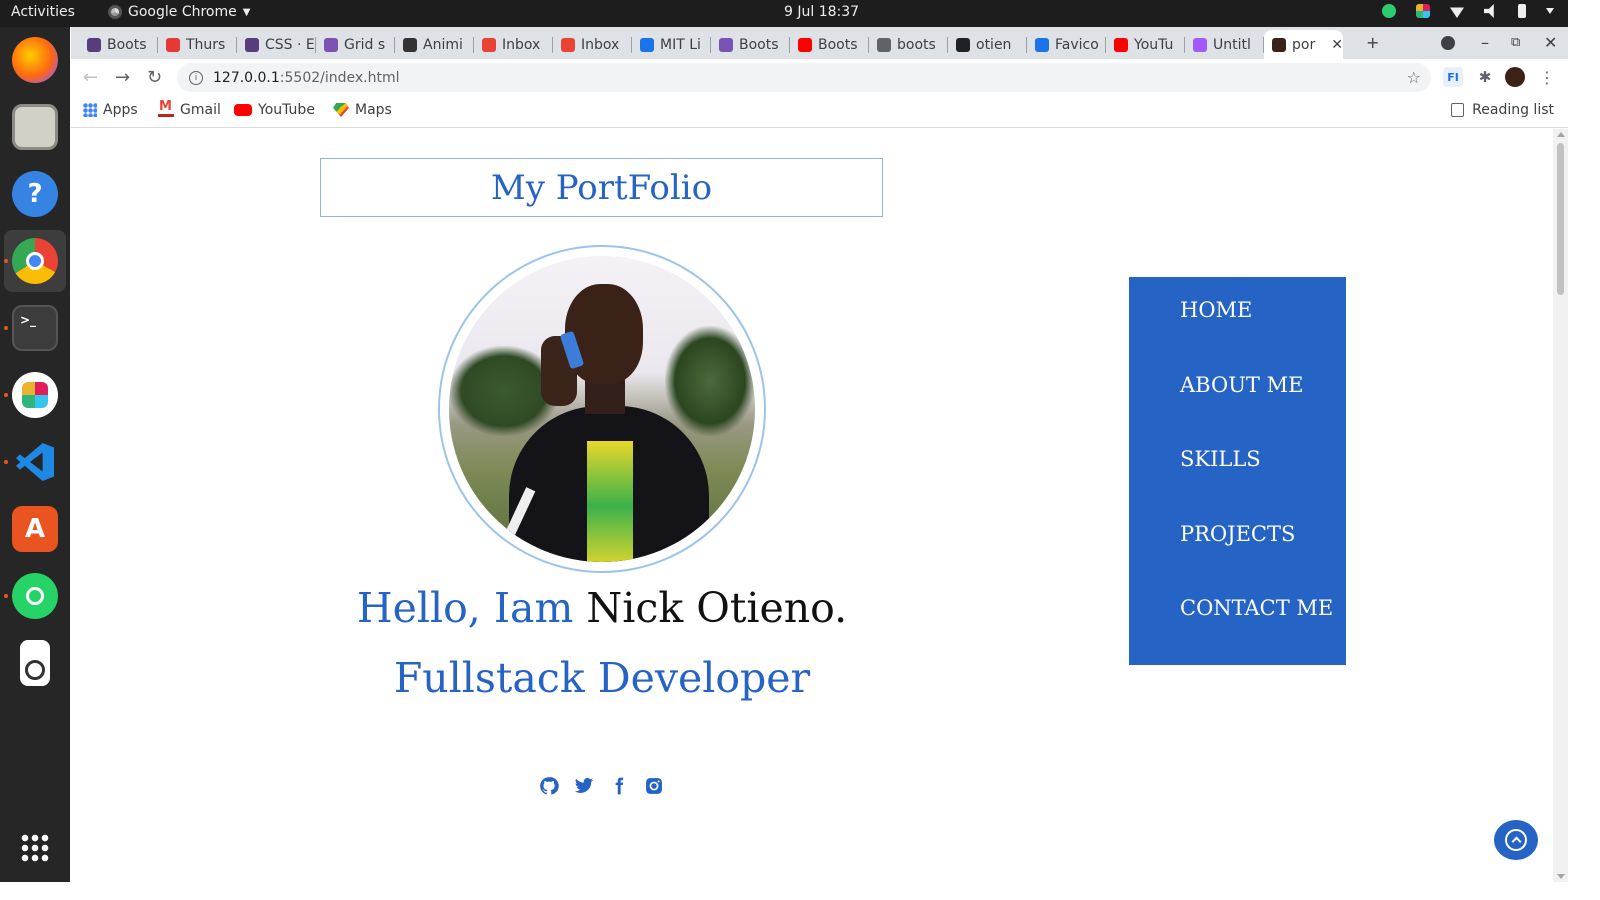  Describe the element at coordinates (1457, 12) in the screenshot. I see `wifi-icon` at that location.